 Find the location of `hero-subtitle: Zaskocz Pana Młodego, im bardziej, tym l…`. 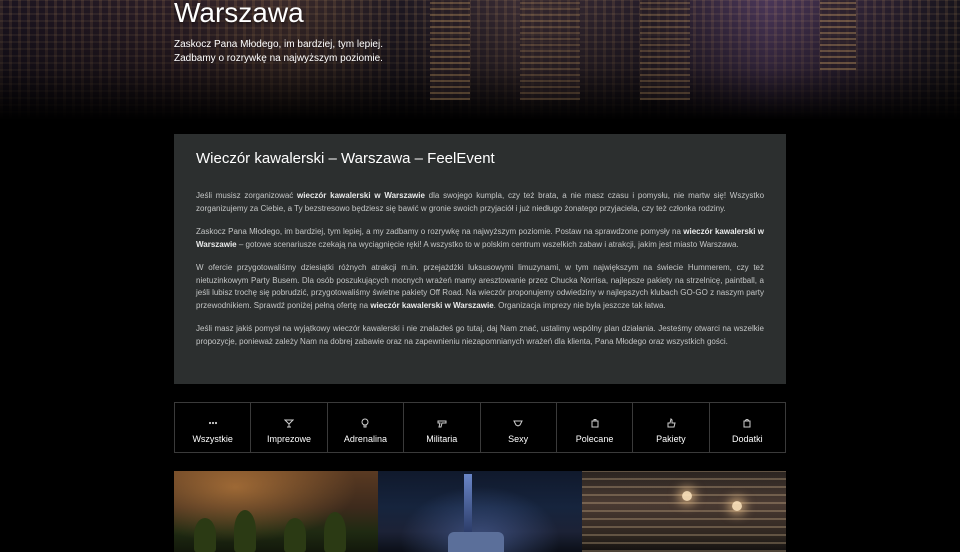

hero-subtitle: Zaskocz Pana Młodego, im bardziej, tym l… is located at coordinates (278, 52).